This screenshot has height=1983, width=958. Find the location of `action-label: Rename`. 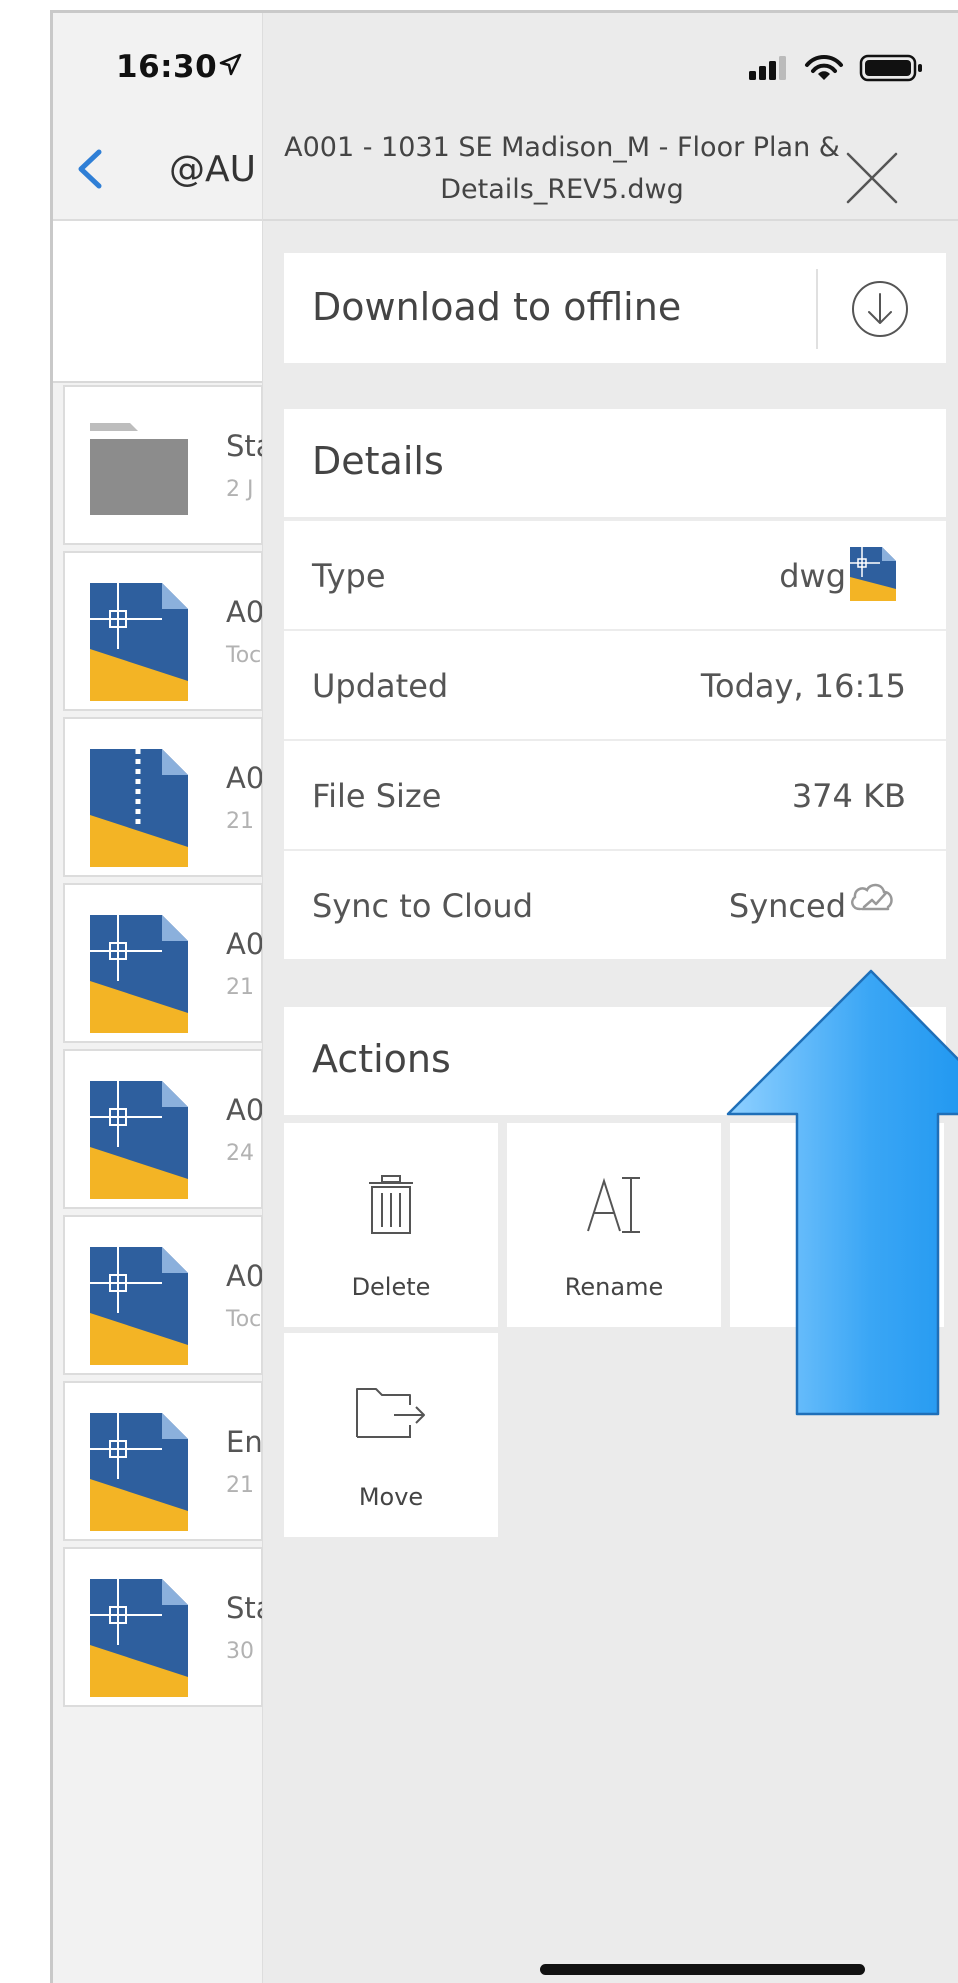

action-label: Rename is located at coordinates (614, 1287).